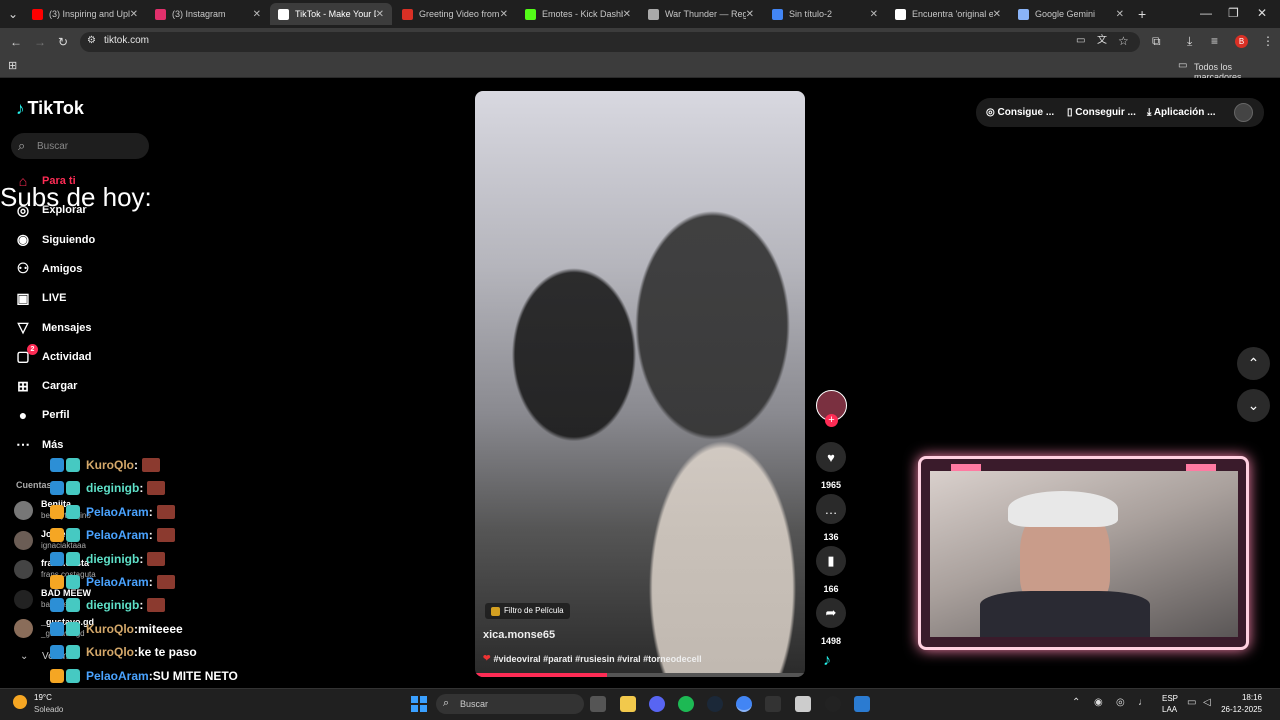 This screenshot has height=720, width=1280. I want to click on chevron-down-icon: ⌄, so click(24, 656).